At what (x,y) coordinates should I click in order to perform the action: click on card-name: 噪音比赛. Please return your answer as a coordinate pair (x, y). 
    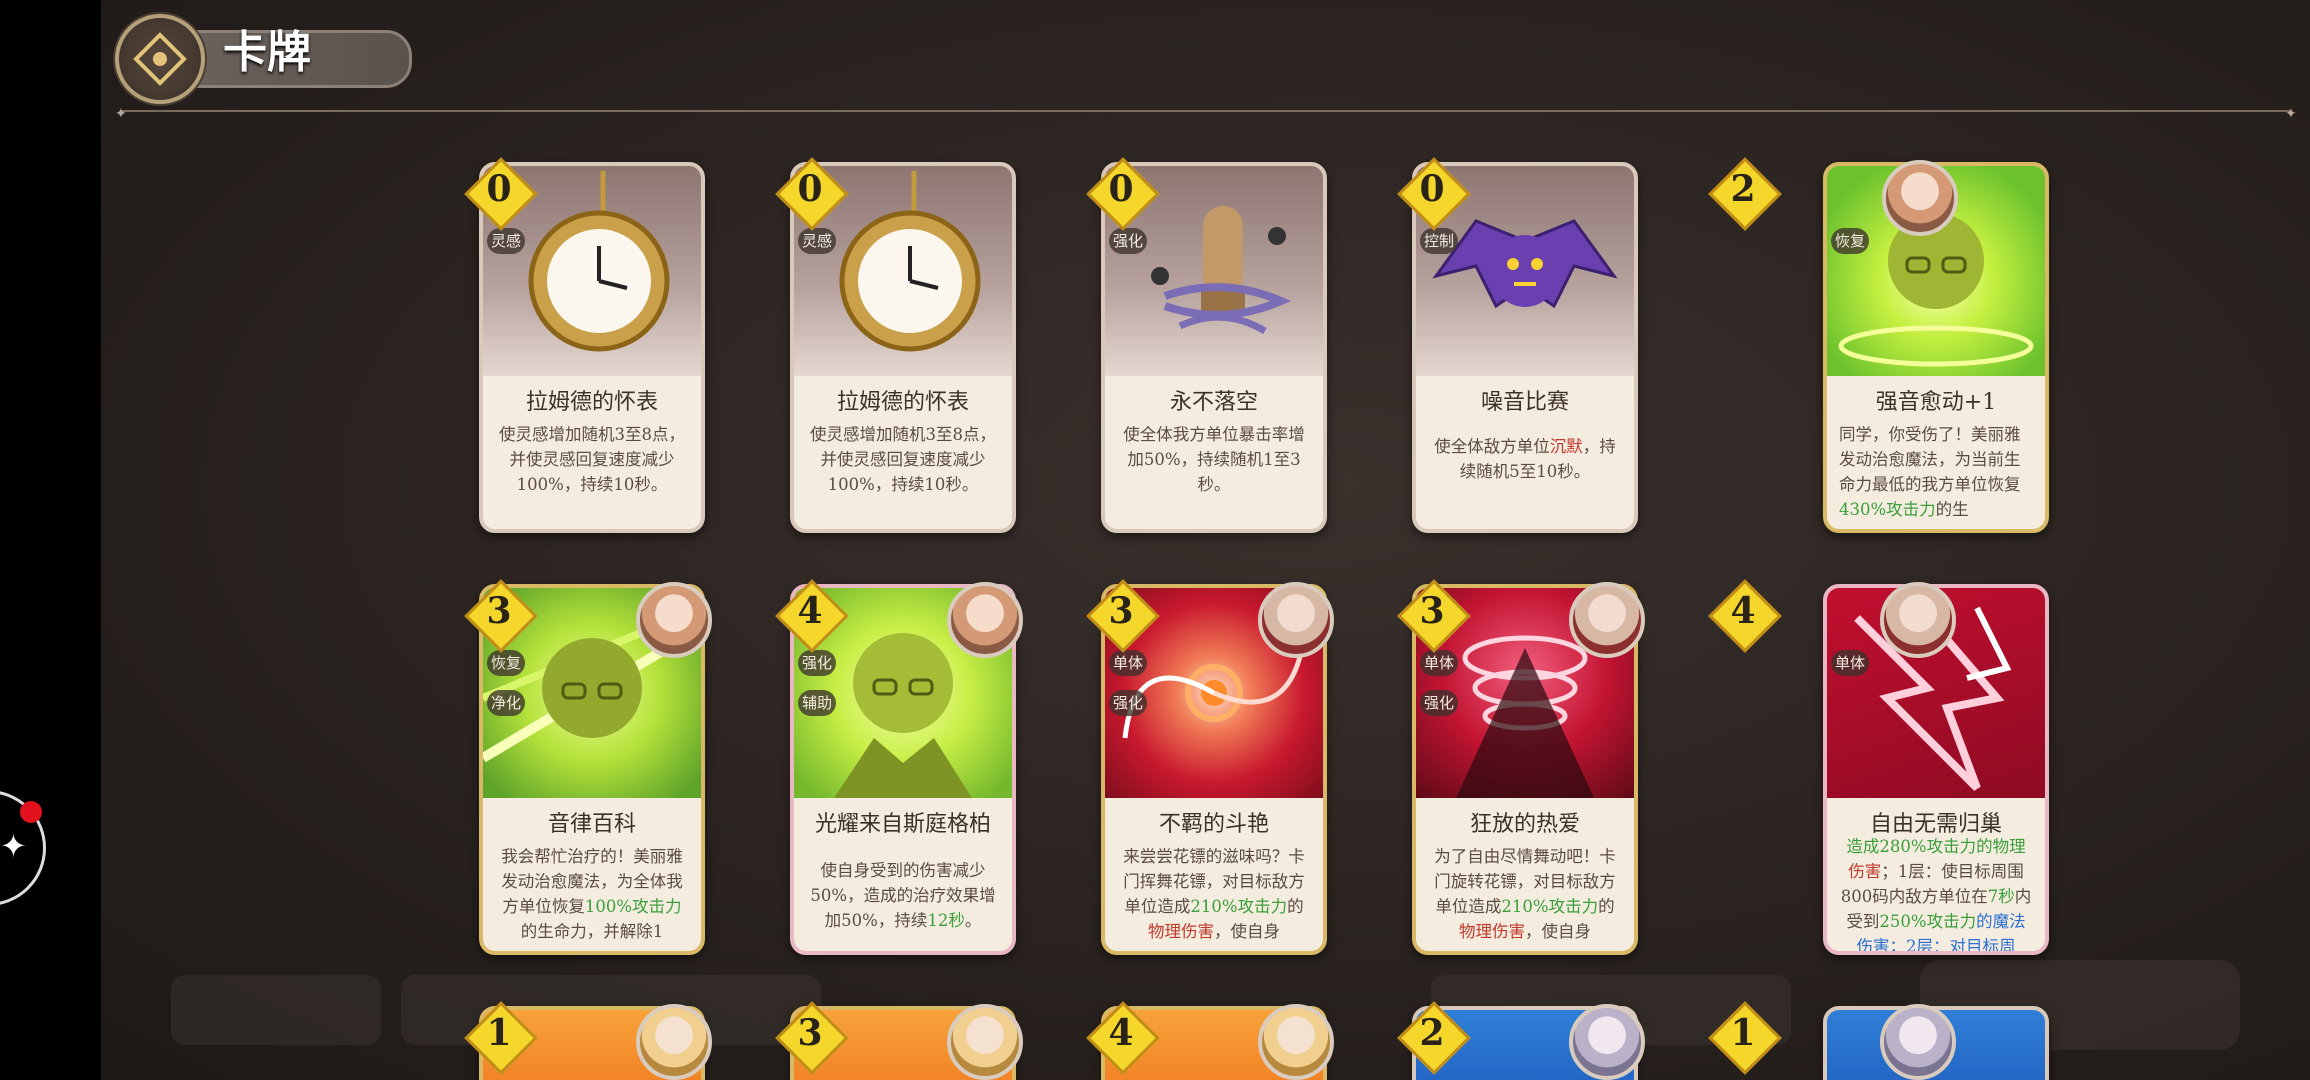
    Looking at the image, I should click on (1524, 402).